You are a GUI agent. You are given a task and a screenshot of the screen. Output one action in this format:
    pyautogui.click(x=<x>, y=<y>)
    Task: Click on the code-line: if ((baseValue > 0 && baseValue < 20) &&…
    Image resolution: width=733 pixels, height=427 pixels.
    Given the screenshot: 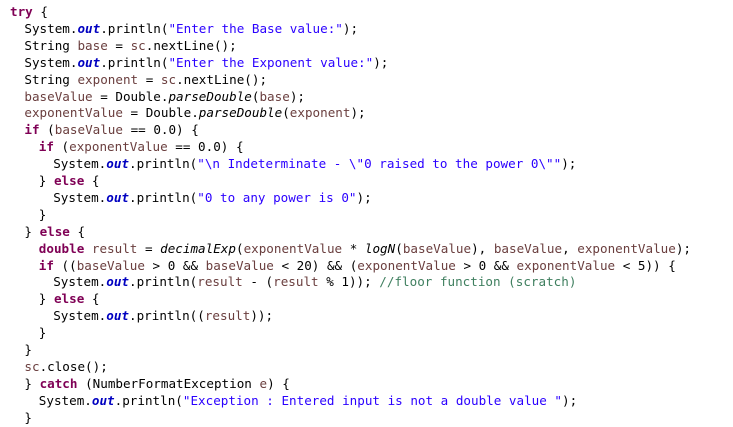 What is the action you would take?
    pyautogui.click(x=357, y=266)
    